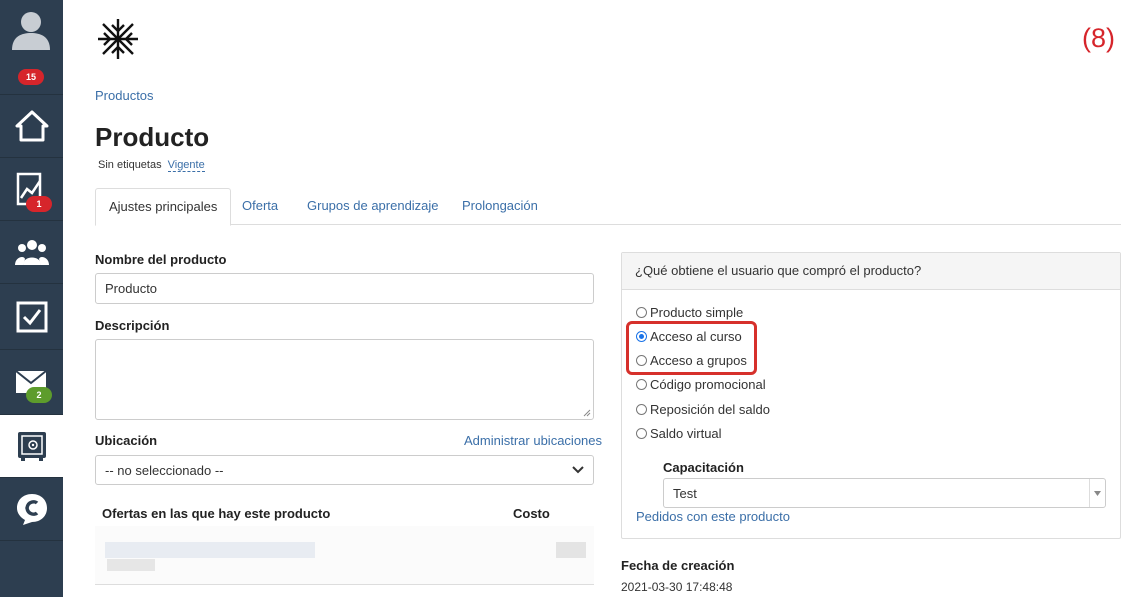 This screenshot has width=1144, height=597. Describe the element at coordinates (124, 95) in the screenshot. I see `breadcrumb: Productos` at that location.